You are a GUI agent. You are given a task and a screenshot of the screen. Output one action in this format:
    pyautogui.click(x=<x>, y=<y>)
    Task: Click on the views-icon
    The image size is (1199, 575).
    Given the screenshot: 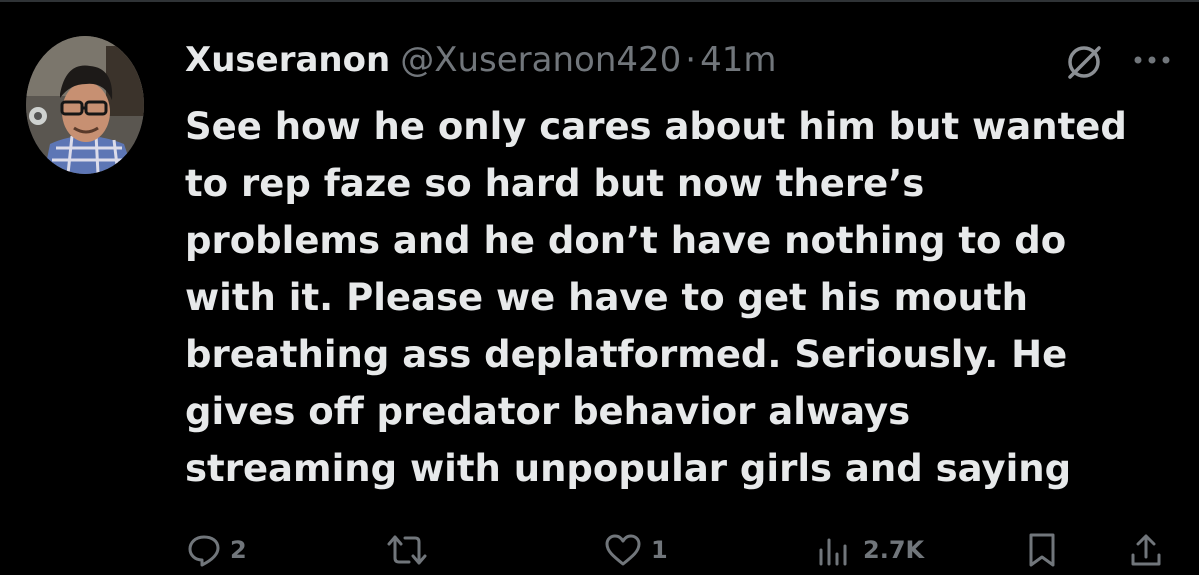 What is the action you would take?
    pyautogui.click(x=833, y=552)
    